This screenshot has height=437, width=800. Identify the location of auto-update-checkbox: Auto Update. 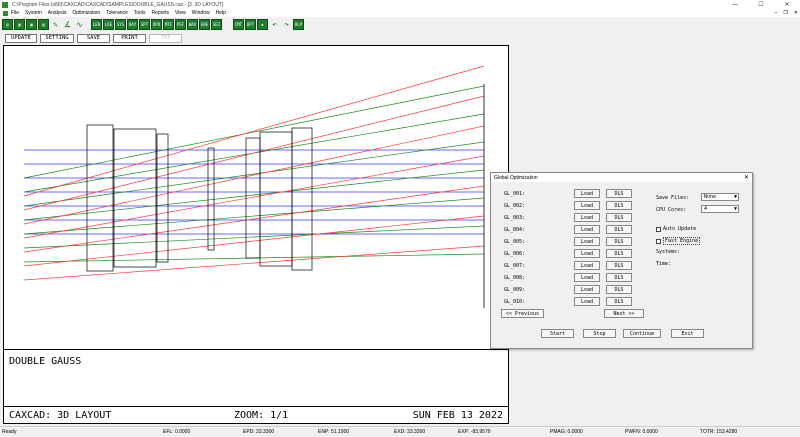
(676, 229).